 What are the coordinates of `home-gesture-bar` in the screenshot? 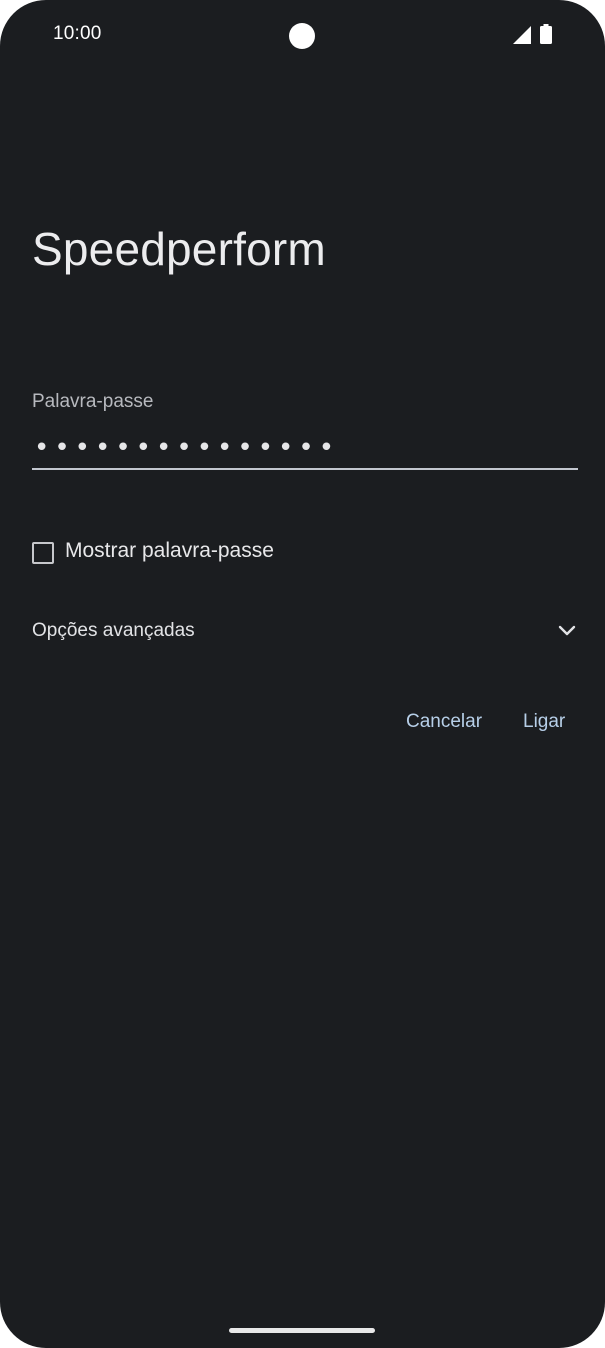 It's located at (302, 1330).